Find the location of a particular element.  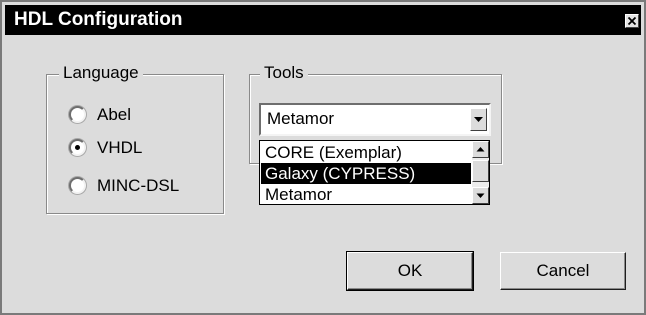

title-bar: HDL Configuration is located at coordinates (323, 20).